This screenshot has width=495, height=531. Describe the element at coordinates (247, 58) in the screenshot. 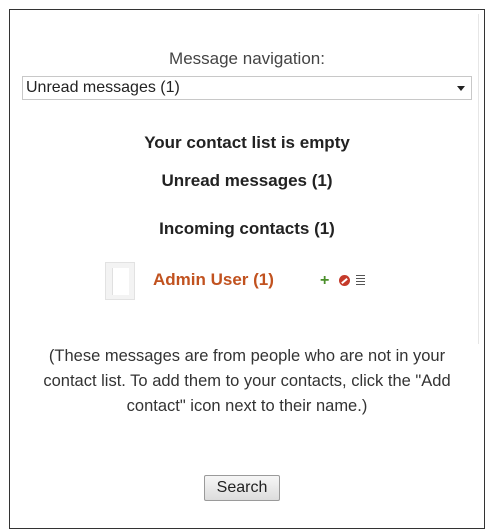

I see `message-navigation-label: Message navigation:` at that location.